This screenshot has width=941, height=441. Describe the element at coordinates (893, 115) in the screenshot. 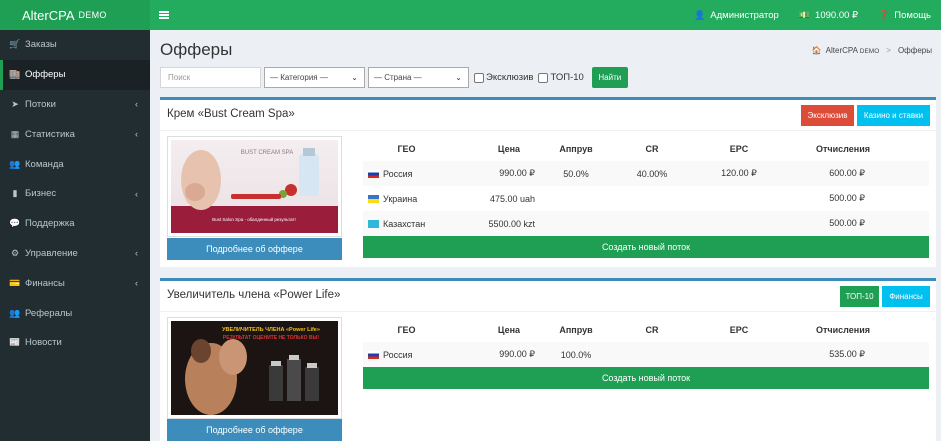

I see `tag-badge: Казино и ставки` at that location.